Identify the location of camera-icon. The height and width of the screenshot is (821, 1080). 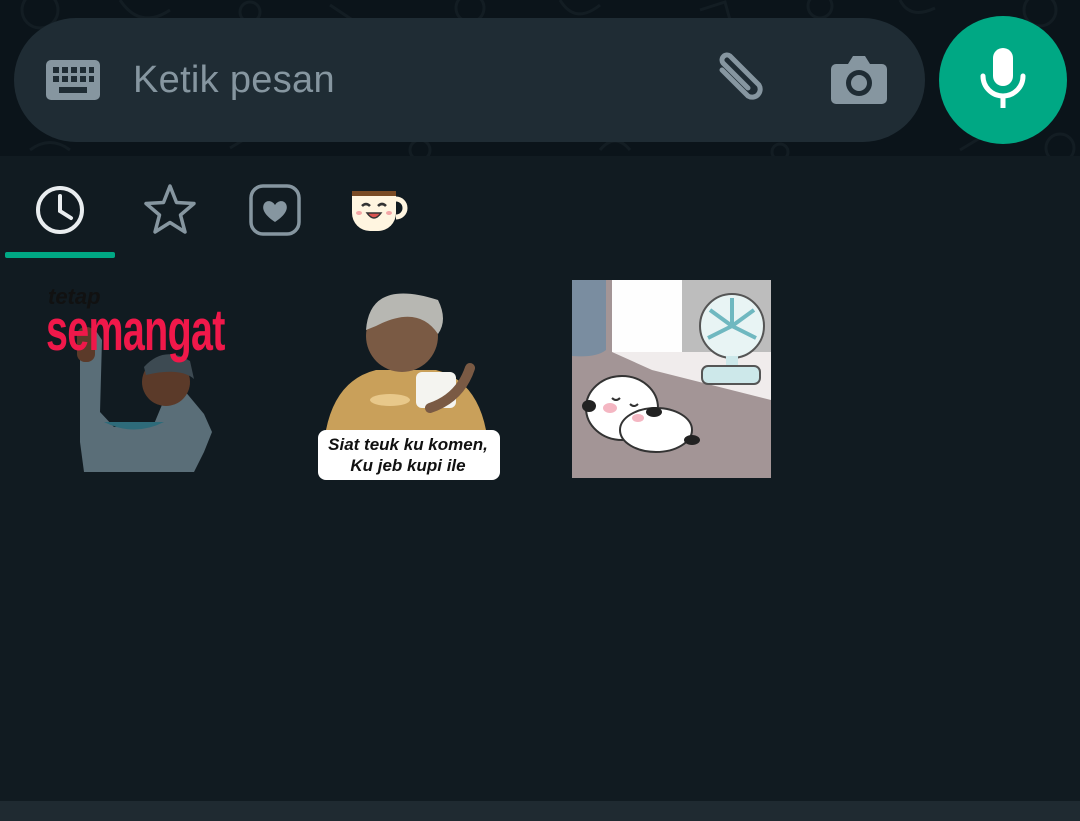
(859, 80).